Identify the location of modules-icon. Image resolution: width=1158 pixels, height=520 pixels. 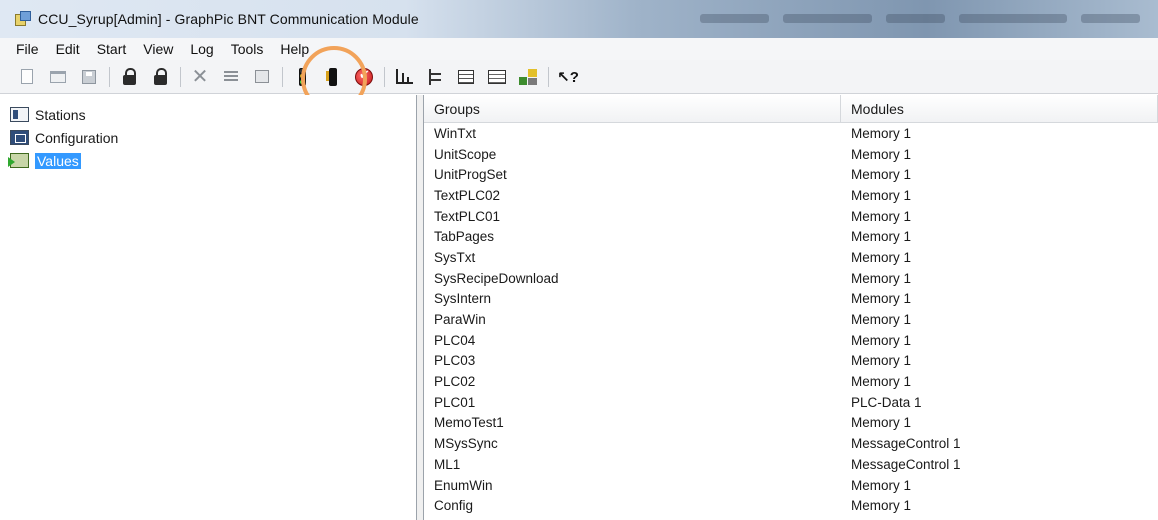
(528, 76).